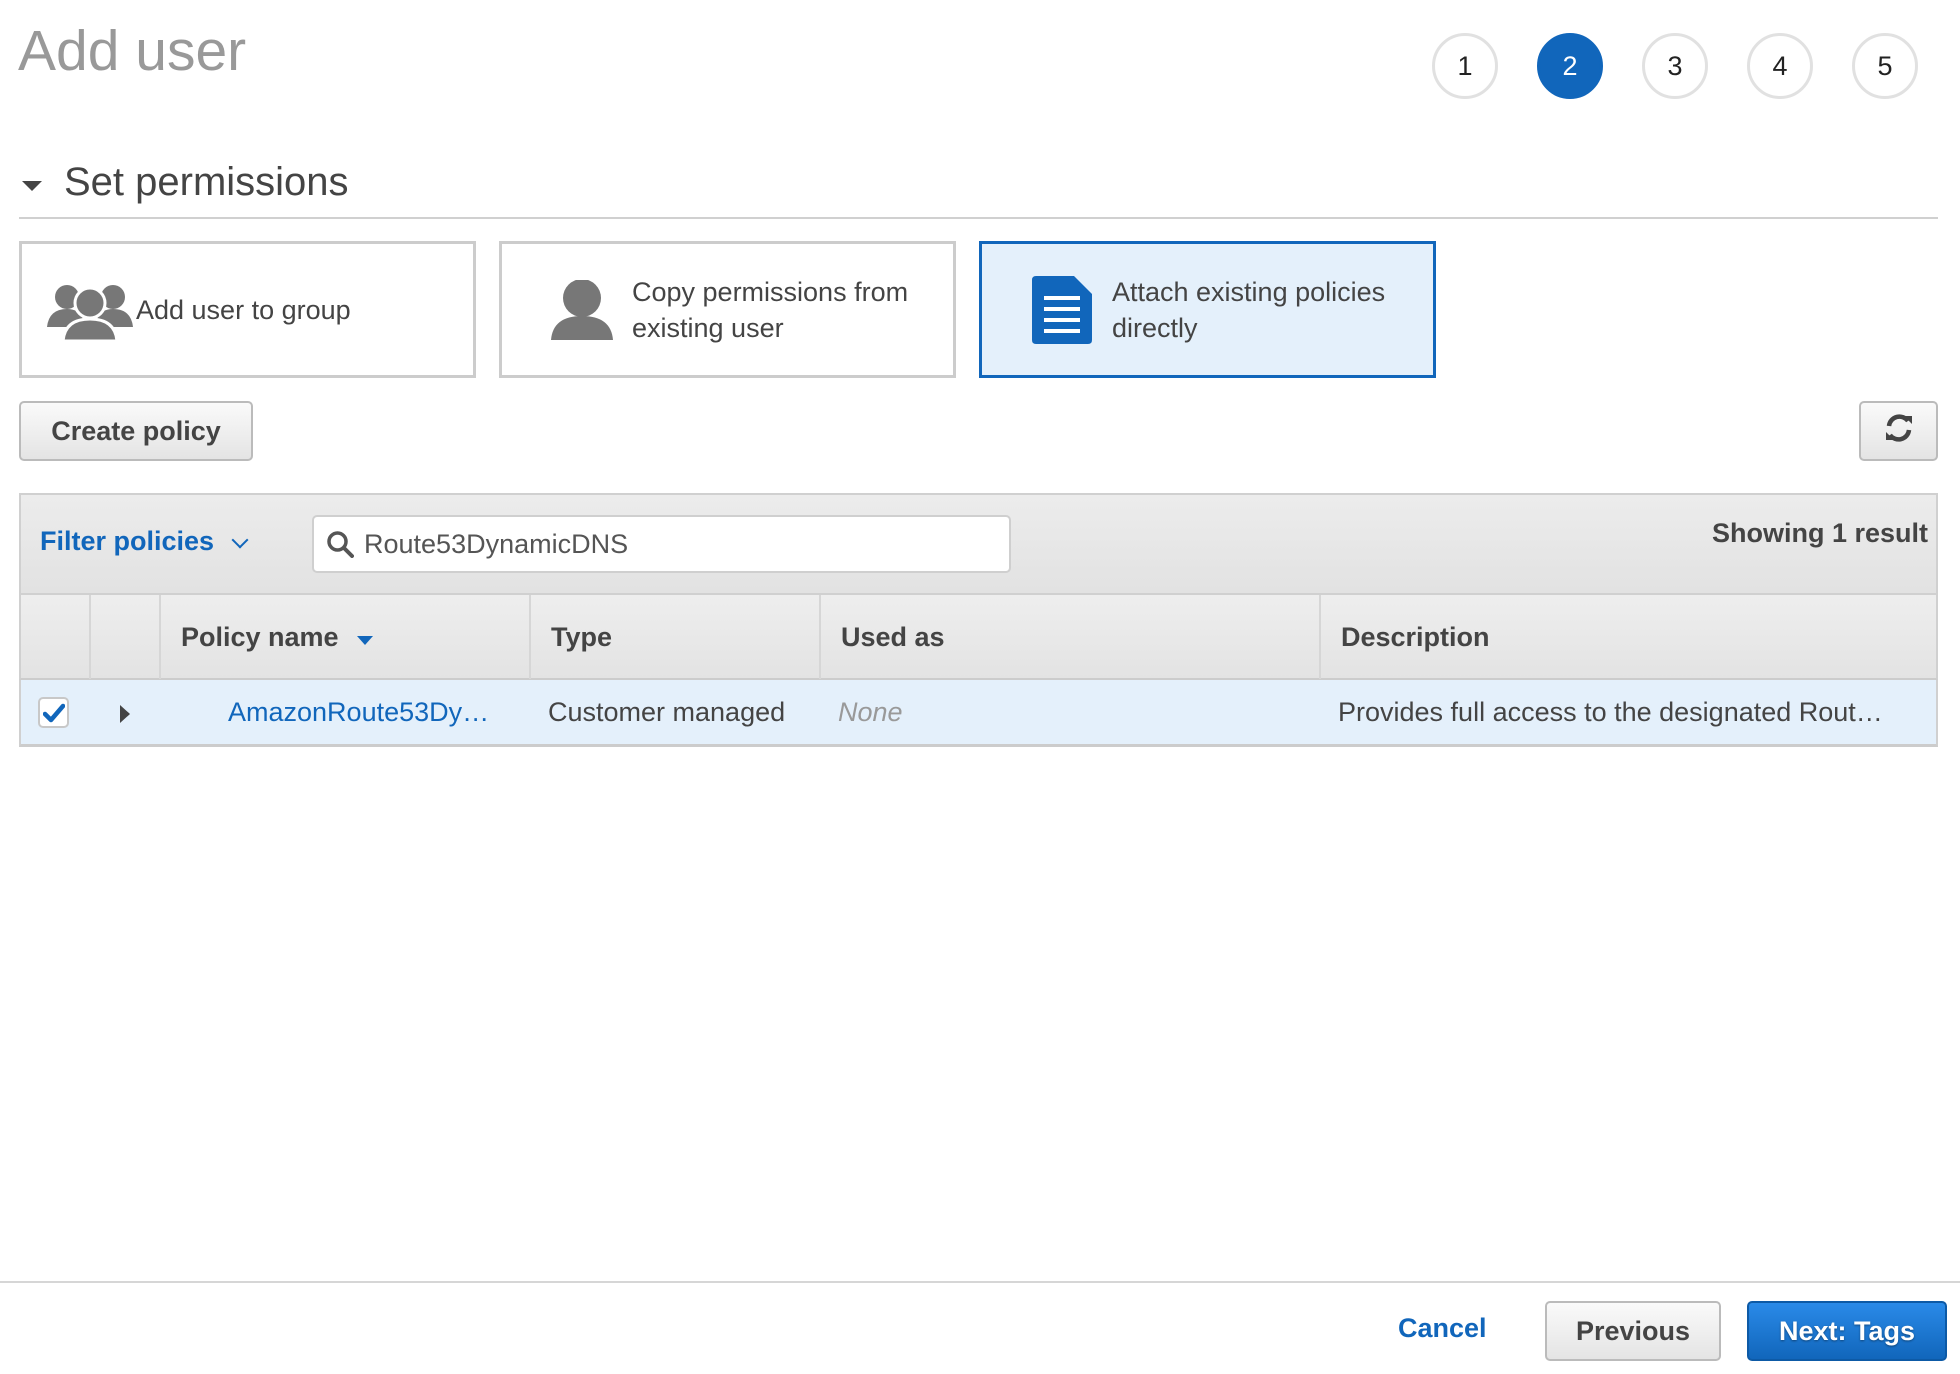  I want to click on previous-button: Previous, so click(1633, 1331).